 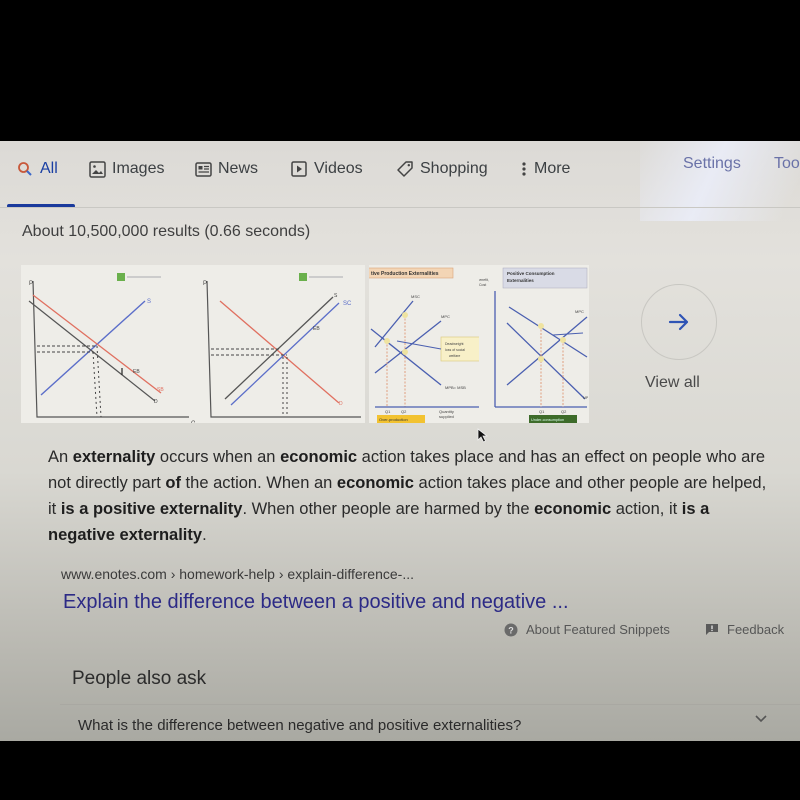 I want to click on result-stats: About 10,500,000 results (0.66 seconds), so click(x=166, y=231).